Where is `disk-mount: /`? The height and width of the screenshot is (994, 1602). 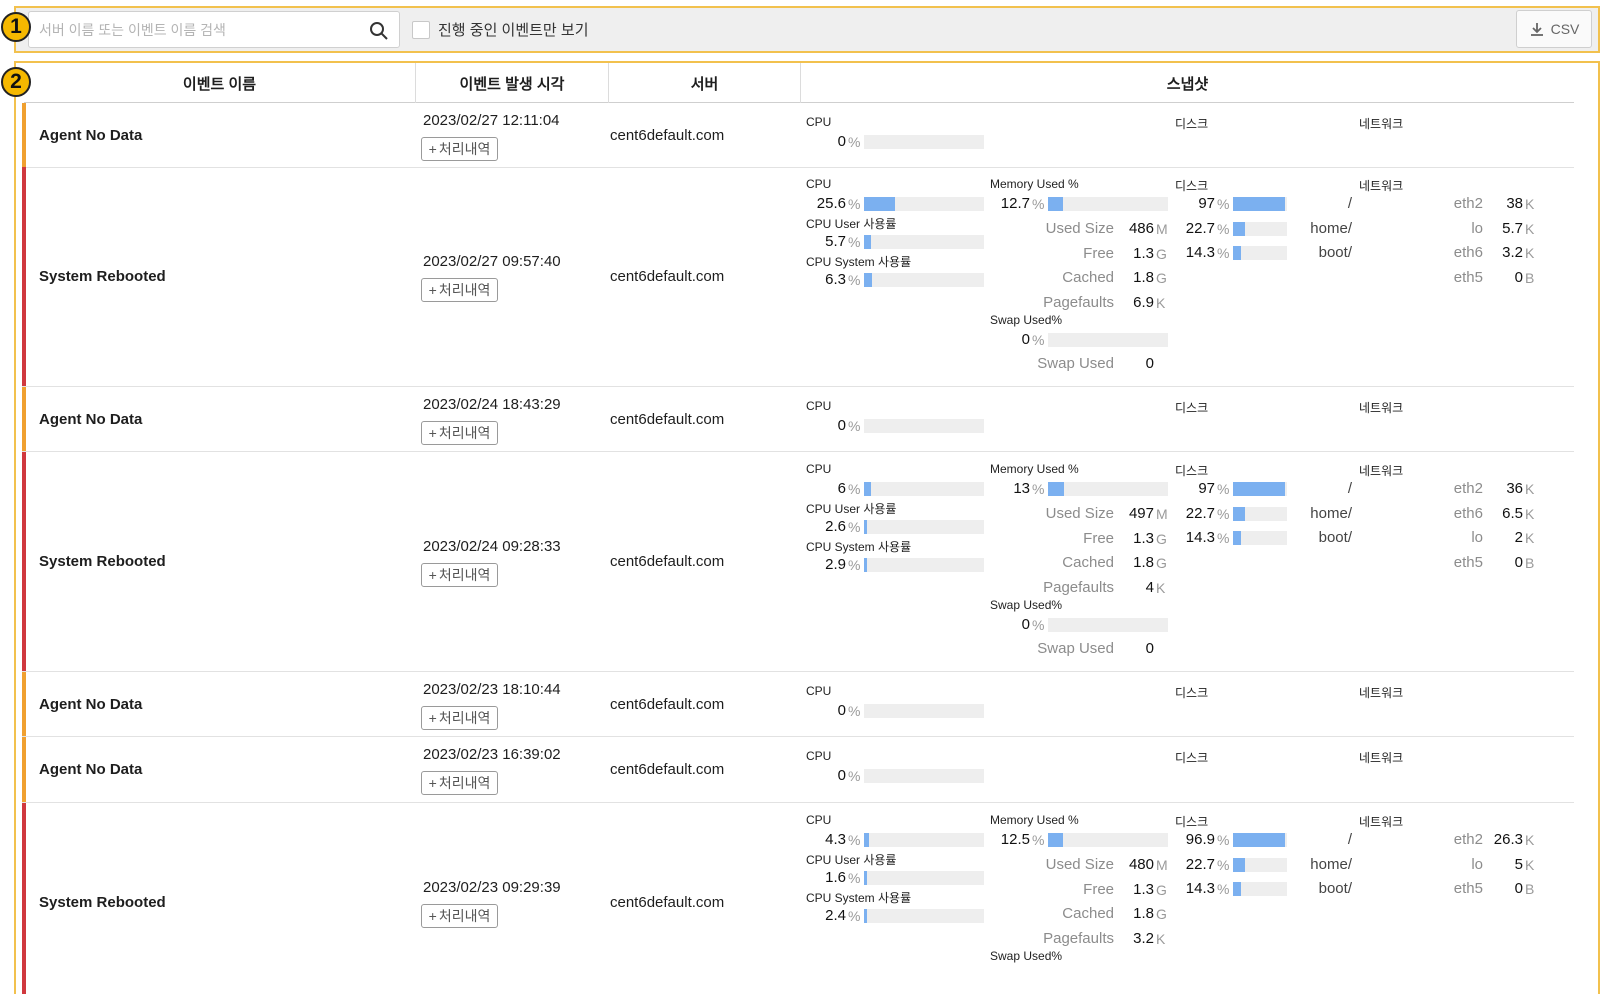 disk-mount: / is located at coordinates (1349, 488).